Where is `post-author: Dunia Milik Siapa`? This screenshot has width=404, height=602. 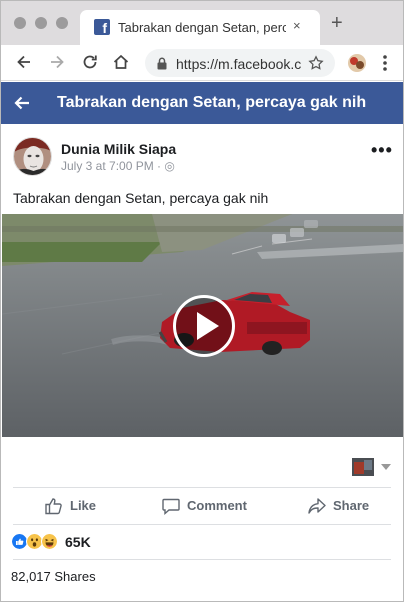
post-author: Dunia Milik Siapa is located at coordinates (118, 149).